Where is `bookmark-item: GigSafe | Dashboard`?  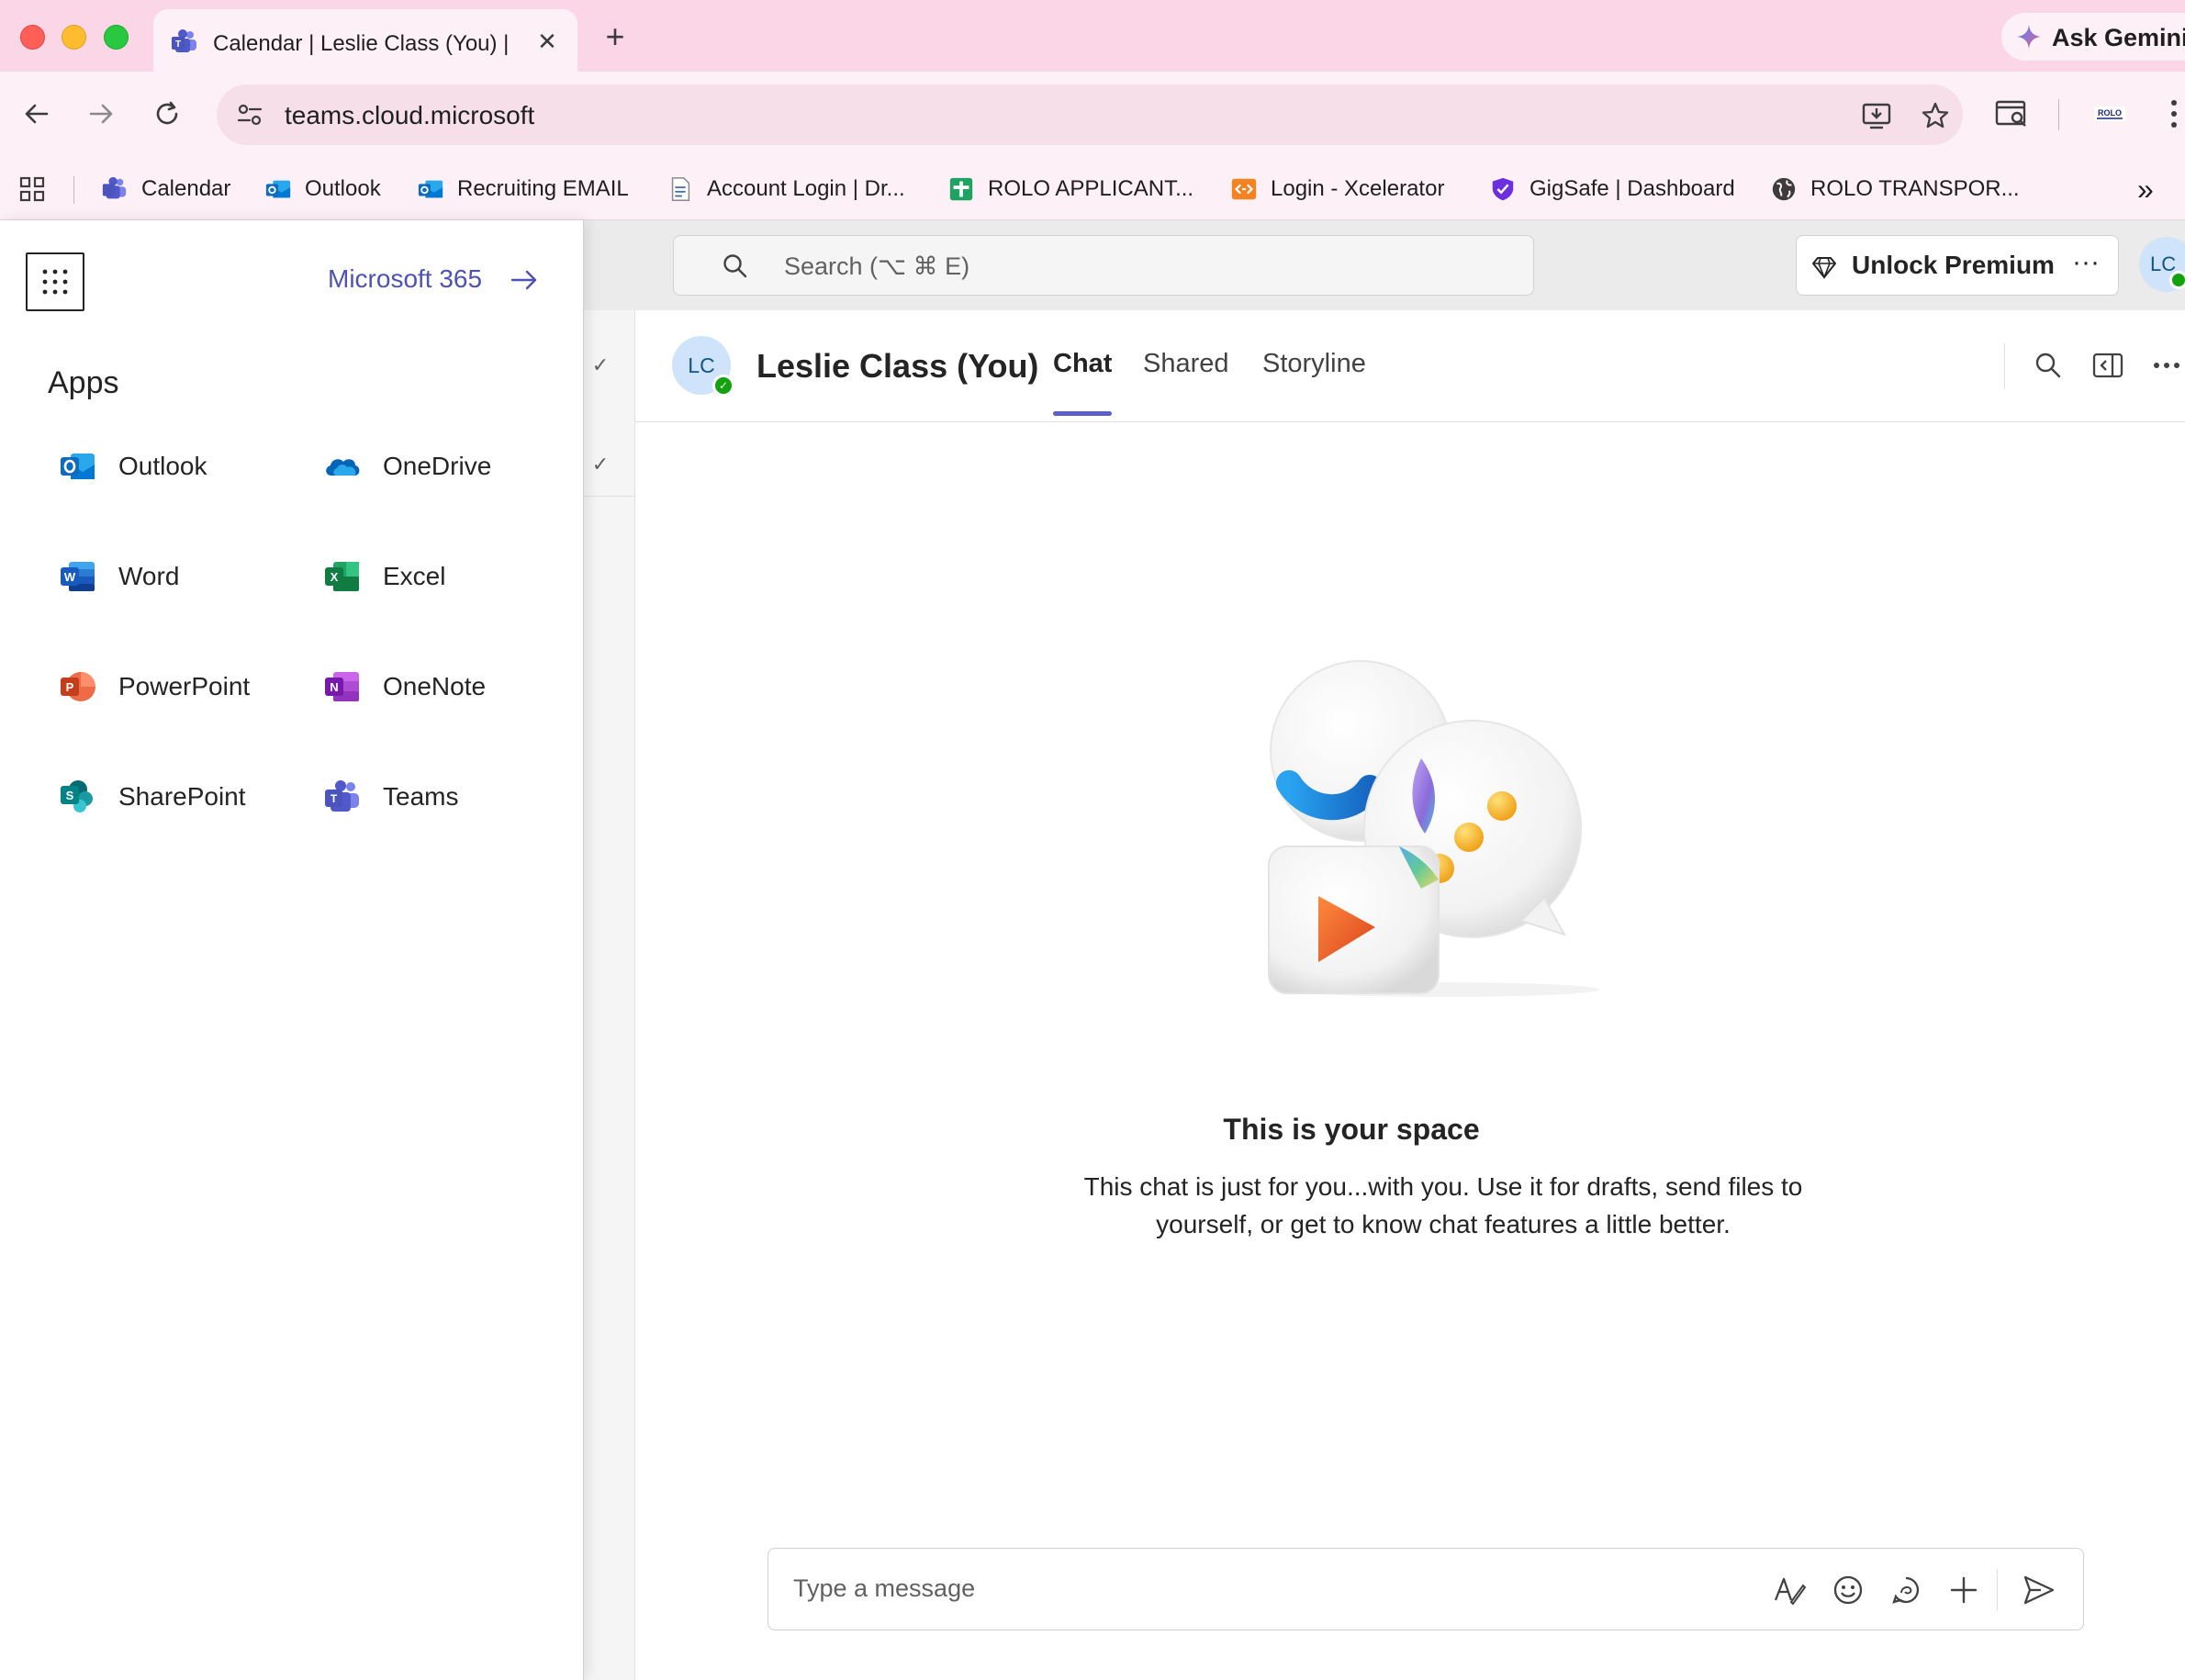 bookmark-item: GigSafe | Dashboard is located at coordinates (1612, 189).